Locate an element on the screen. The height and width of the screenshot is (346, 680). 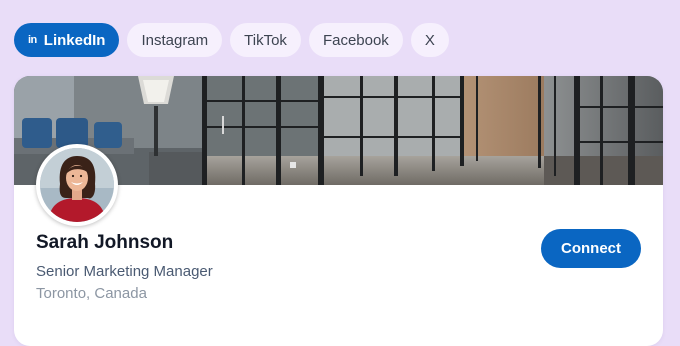
profile-name: Sarah Johnson is located at coordinates (105, 242).